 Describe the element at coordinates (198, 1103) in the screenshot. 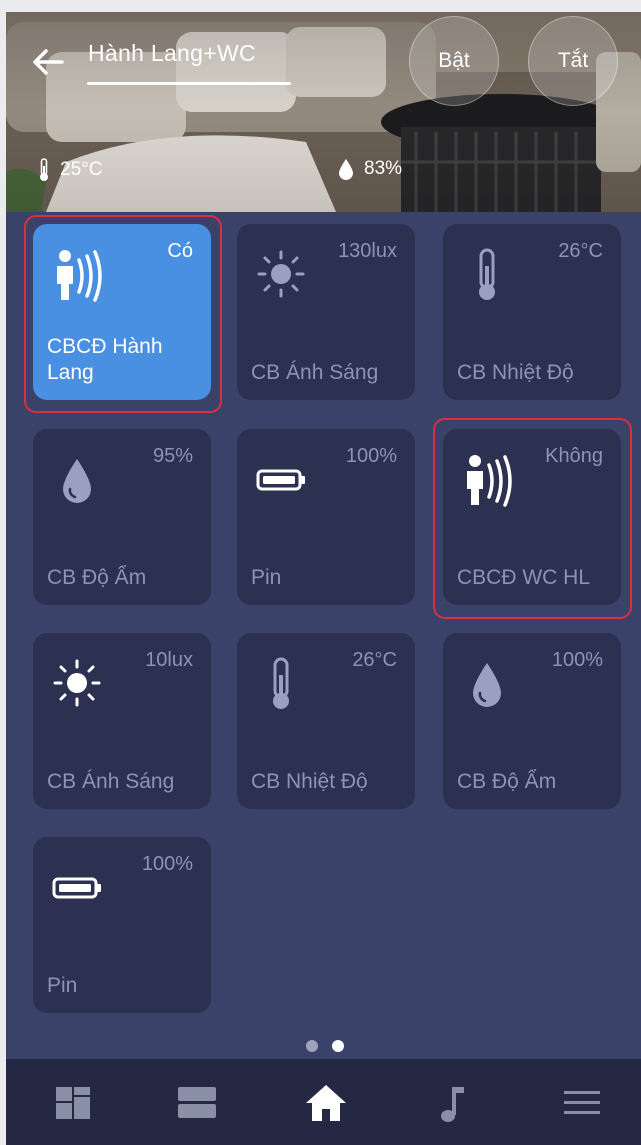

I see `rooms-icon` at that location.